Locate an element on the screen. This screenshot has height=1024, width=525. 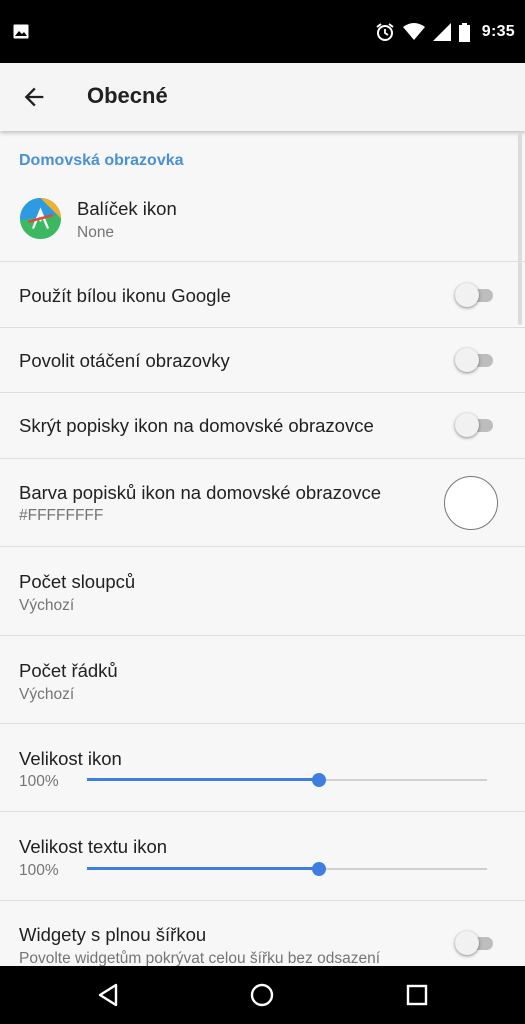
setting-title: Widgety s plnou šířkou is located at coordinates (113, 934).